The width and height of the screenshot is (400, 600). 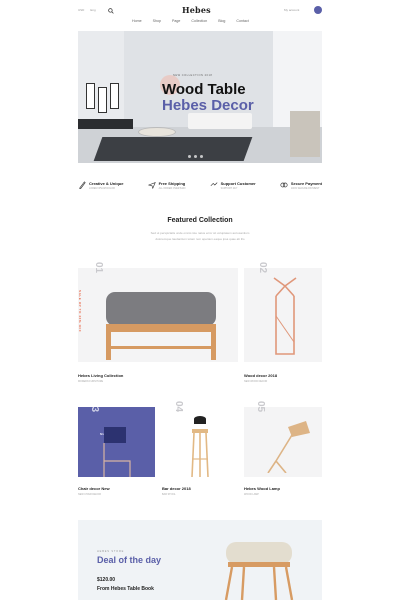 What do you see at coordinates (260, 375) in the screenshot?
I see `card-title: Wood decor 2018` at bounding box center [260, 375].